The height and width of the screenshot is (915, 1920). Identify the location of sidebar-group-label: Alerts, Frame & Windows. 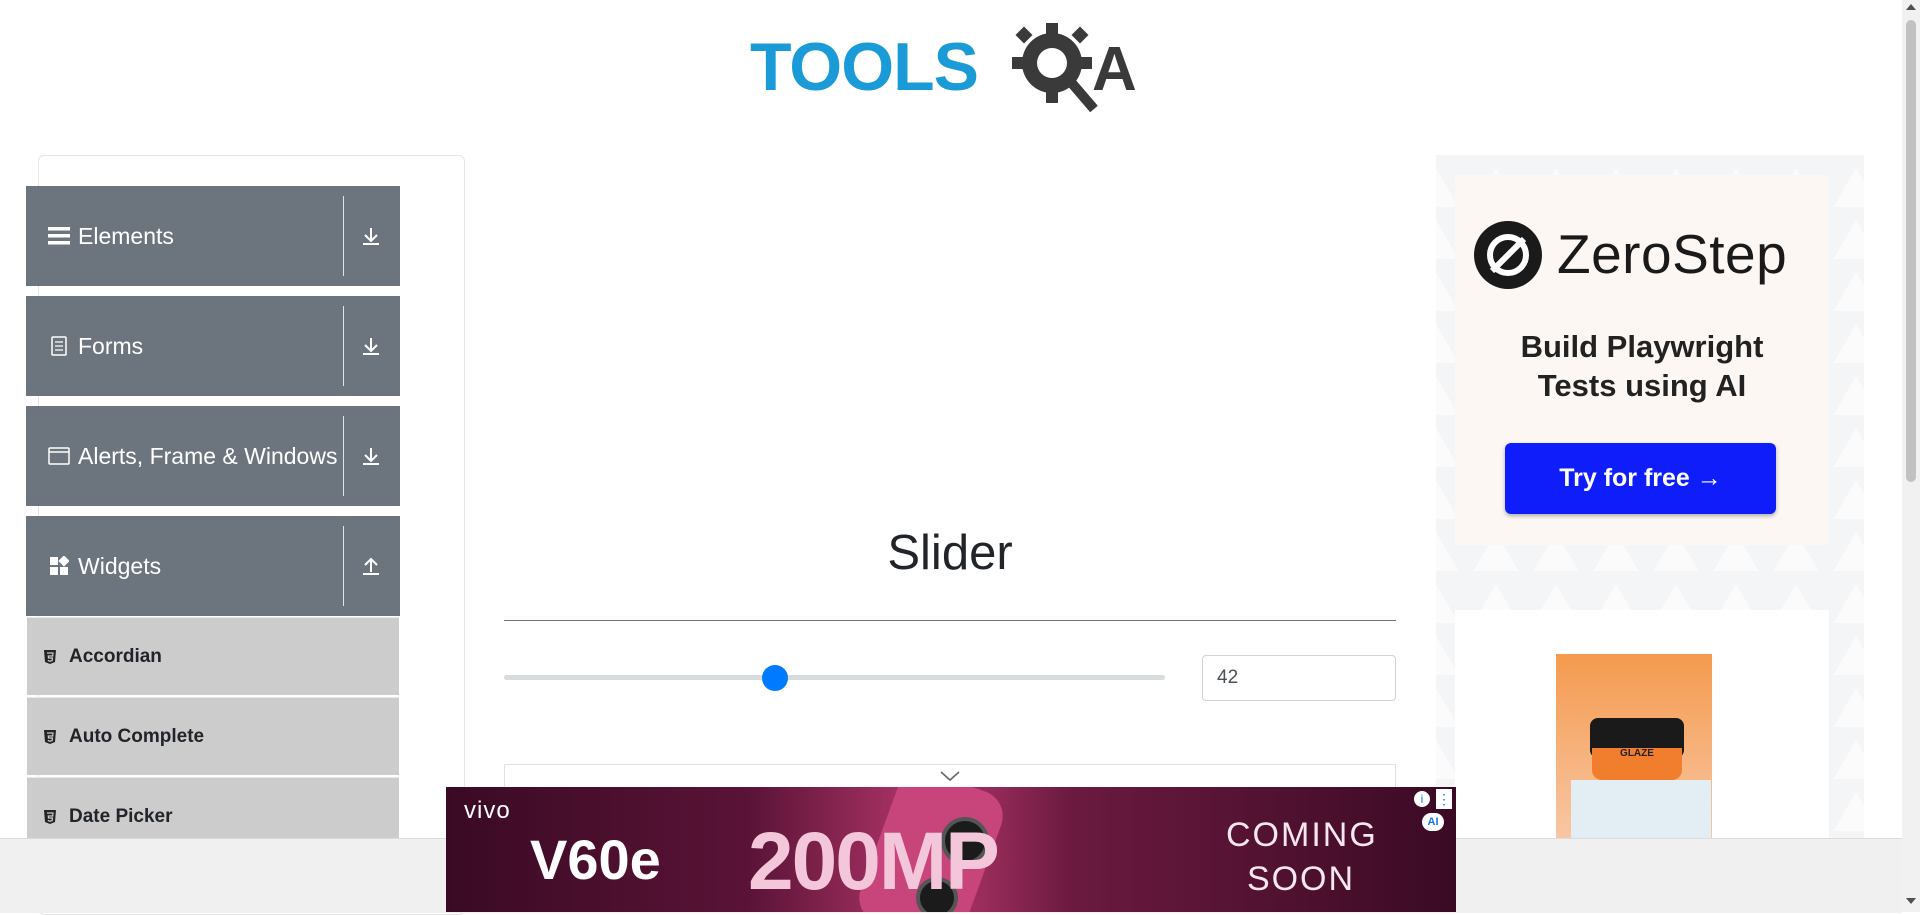
(208, 455).